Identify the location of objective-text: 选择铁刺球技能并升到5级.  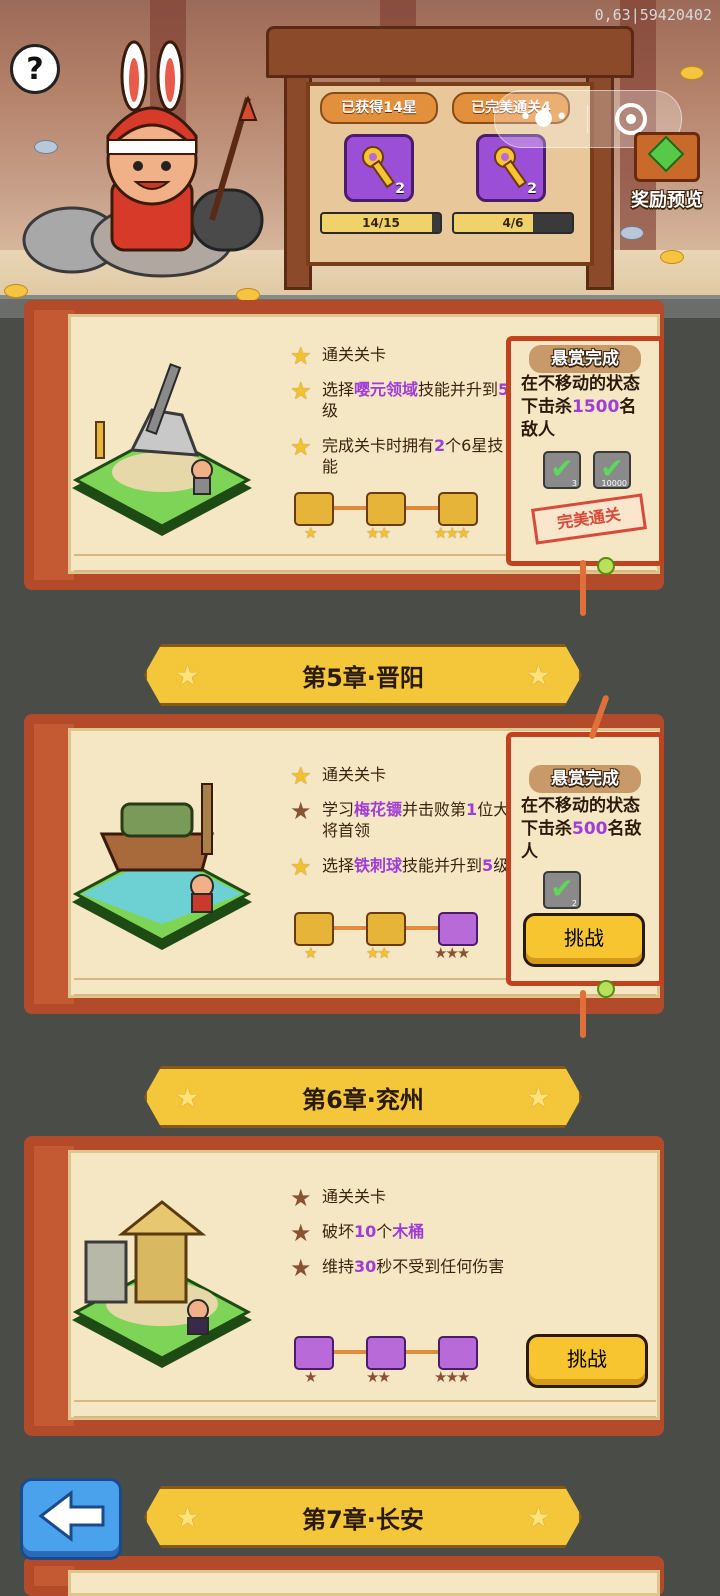
(415, 865).